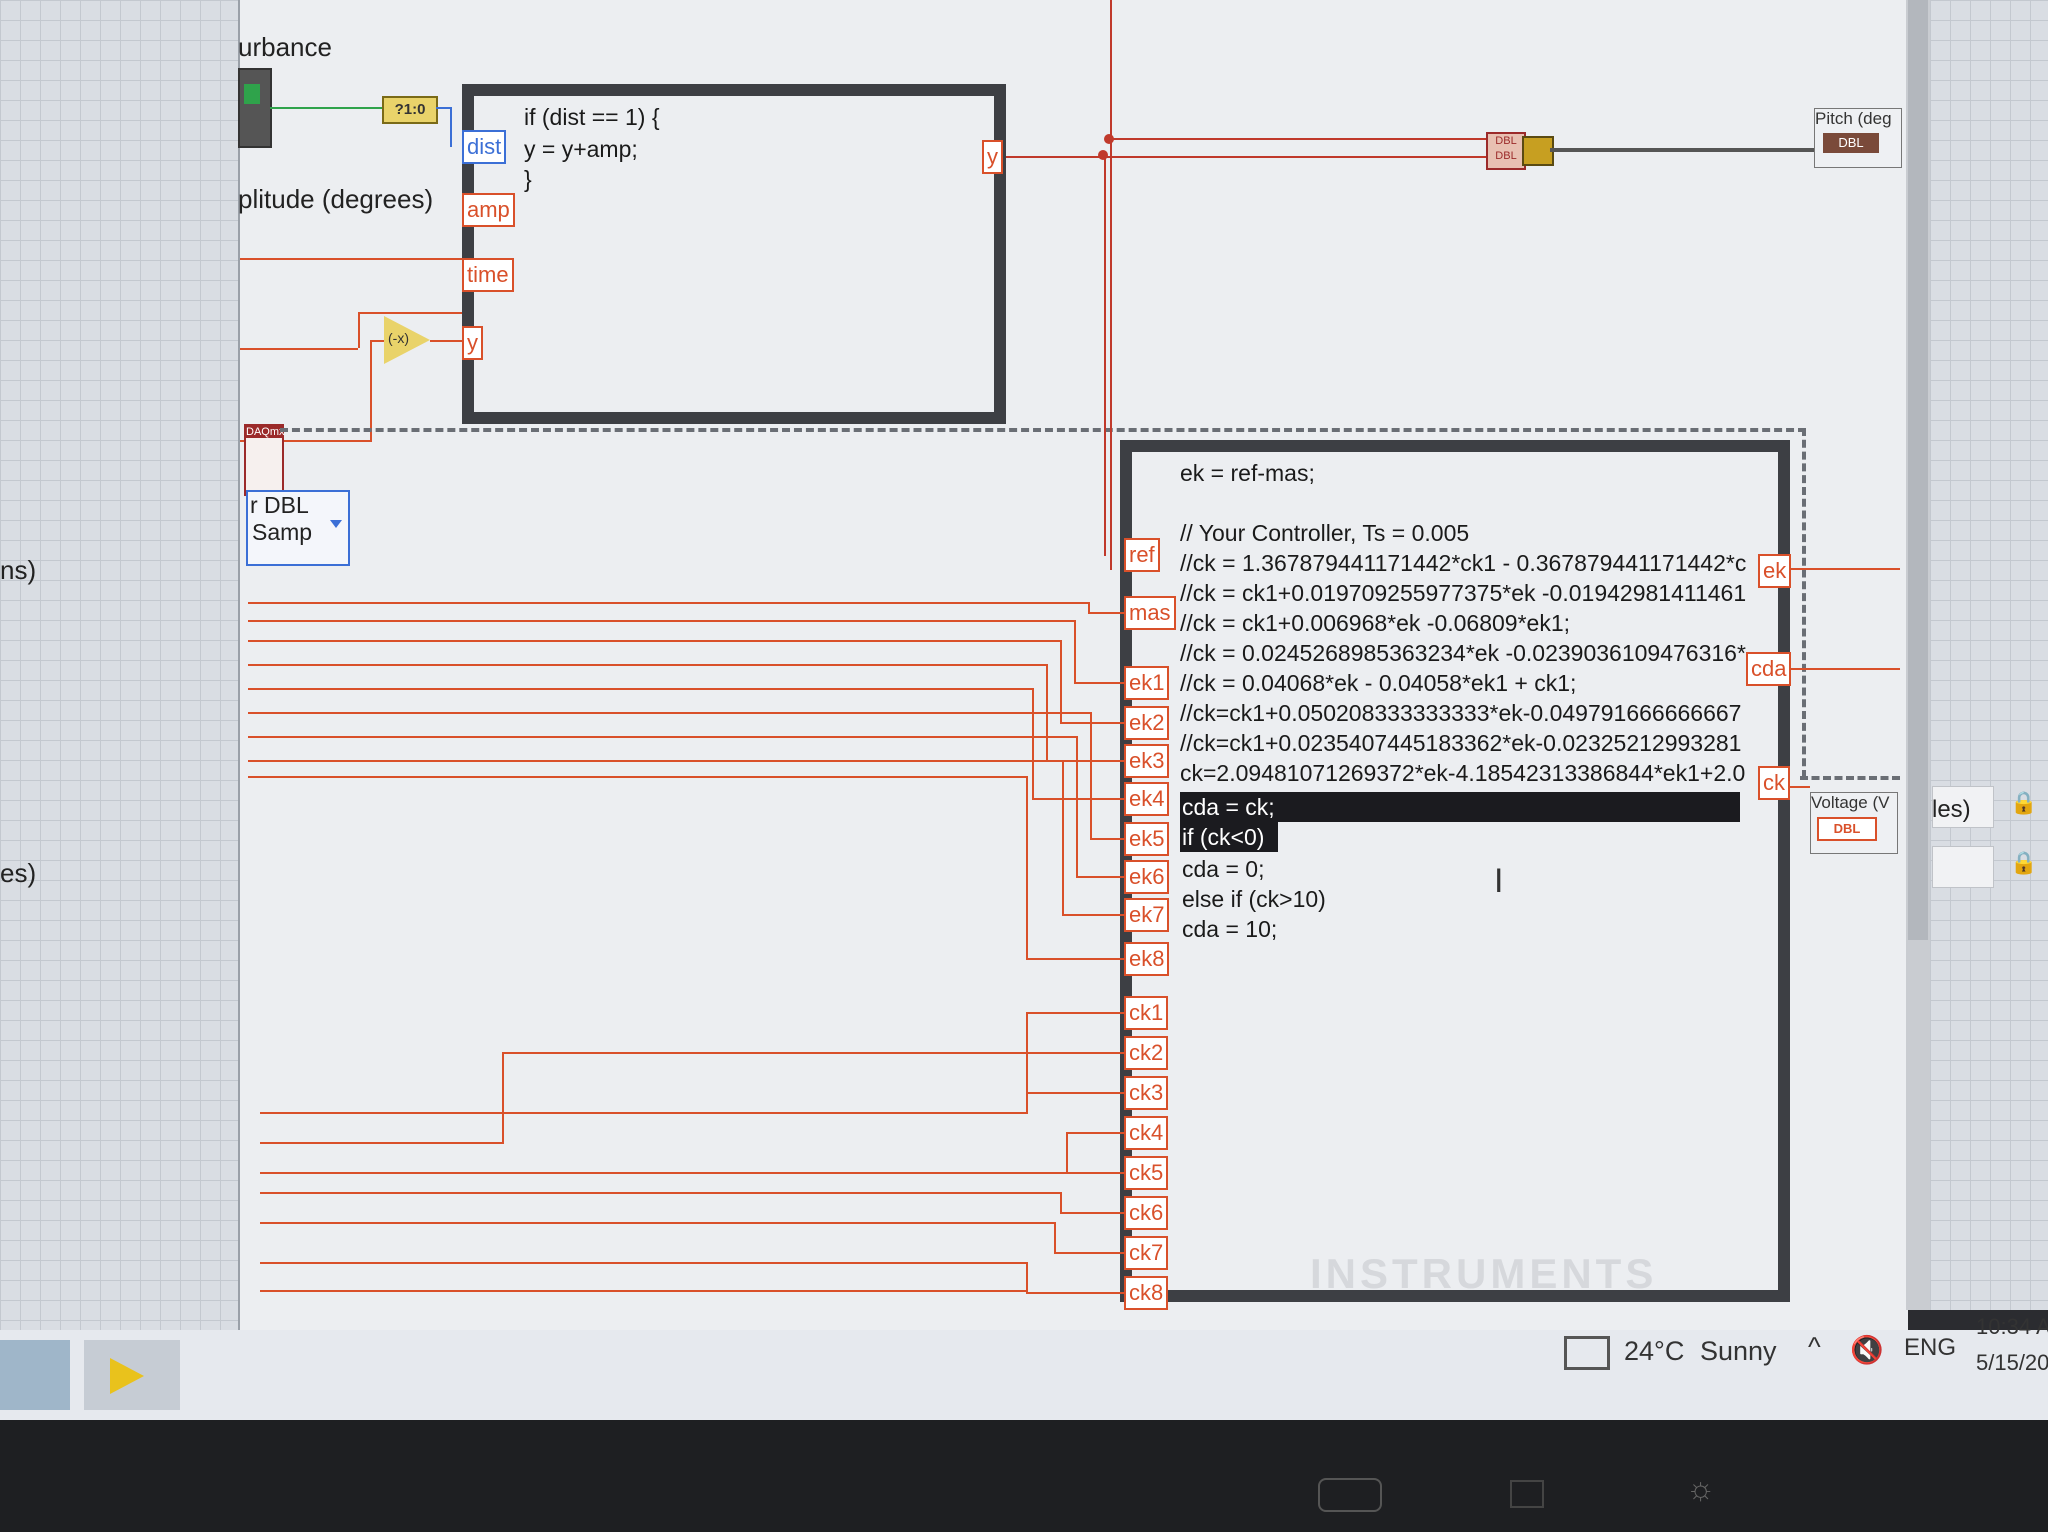 This screenshot has width=2048, height=1532. What do you see at coordinates (488, 275) in the screenshot?
I see `input-time: time` at bounding box center [488, 275].